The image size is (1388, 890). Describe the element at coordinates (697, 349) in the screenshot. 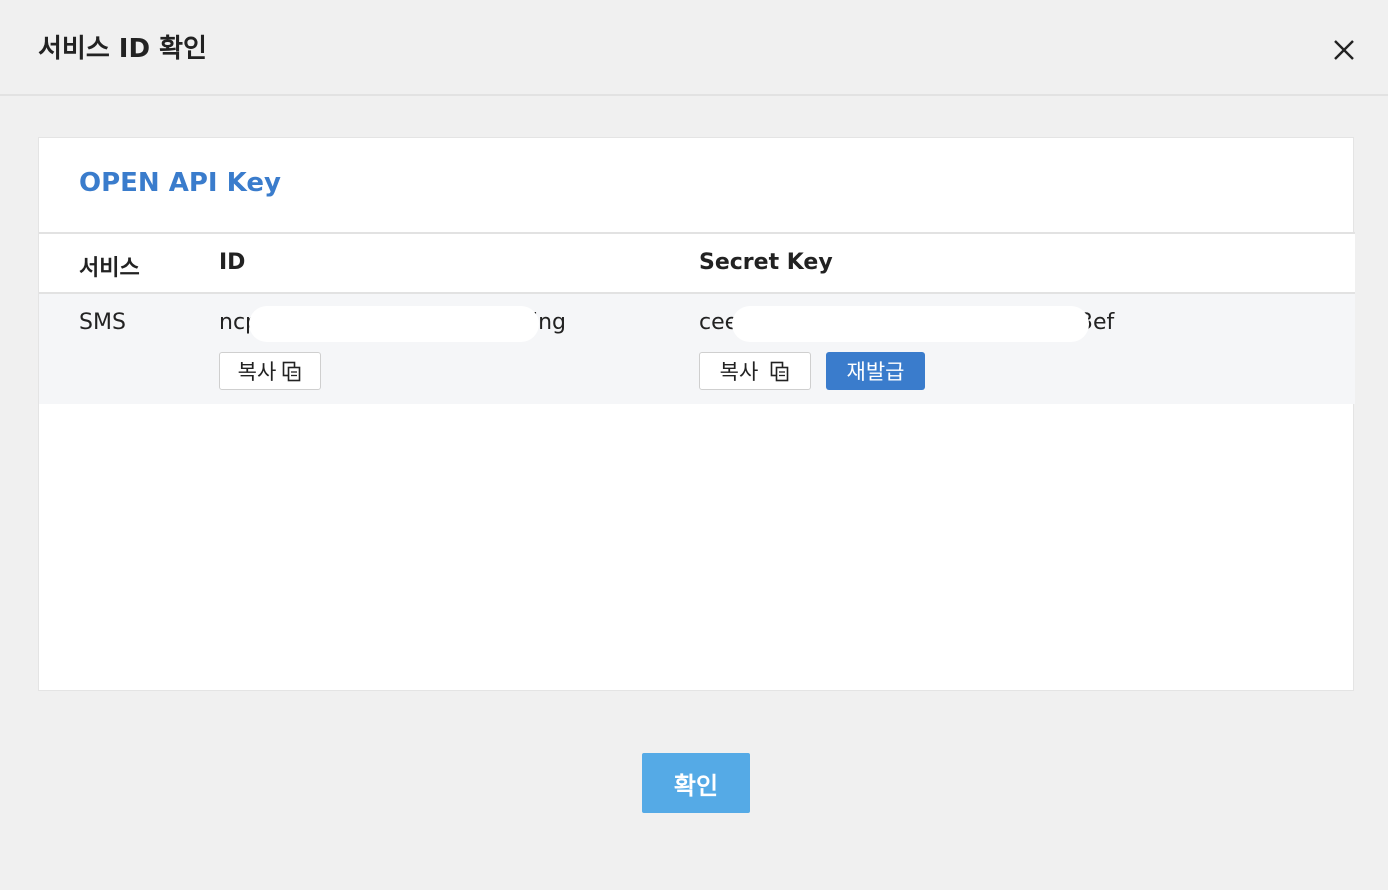

I see `table-row: SMS ncp ing 복사 cee 3ef 복사 재발급` at that location.